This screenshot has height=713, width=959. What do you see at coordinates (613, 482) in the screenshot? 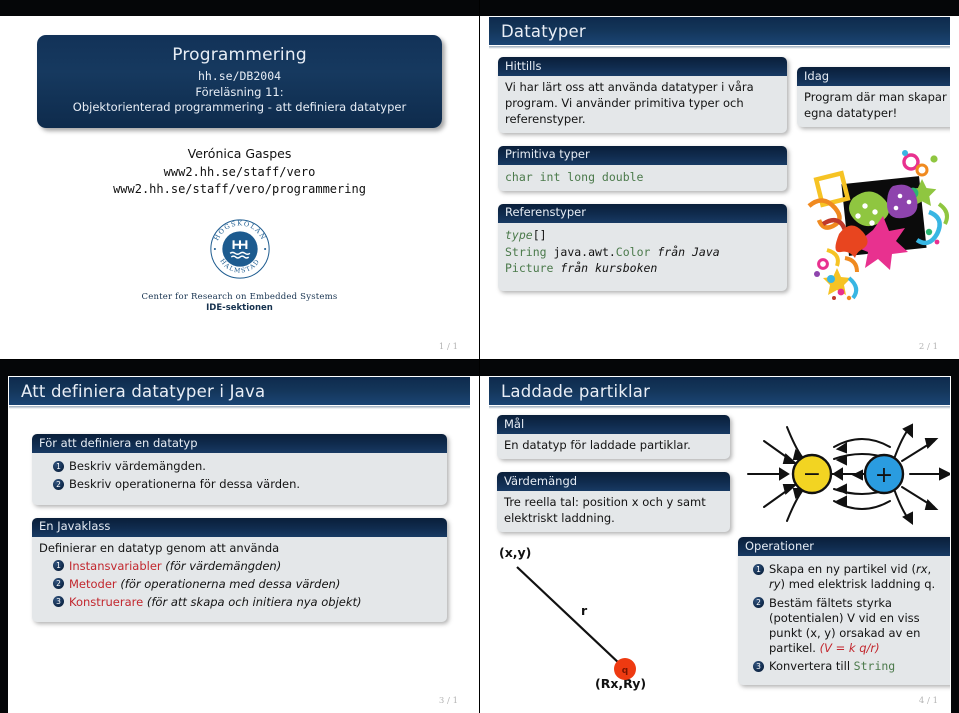
I see `block-vardemangd-title: Värdemängd` at bounding box center [613, 482].